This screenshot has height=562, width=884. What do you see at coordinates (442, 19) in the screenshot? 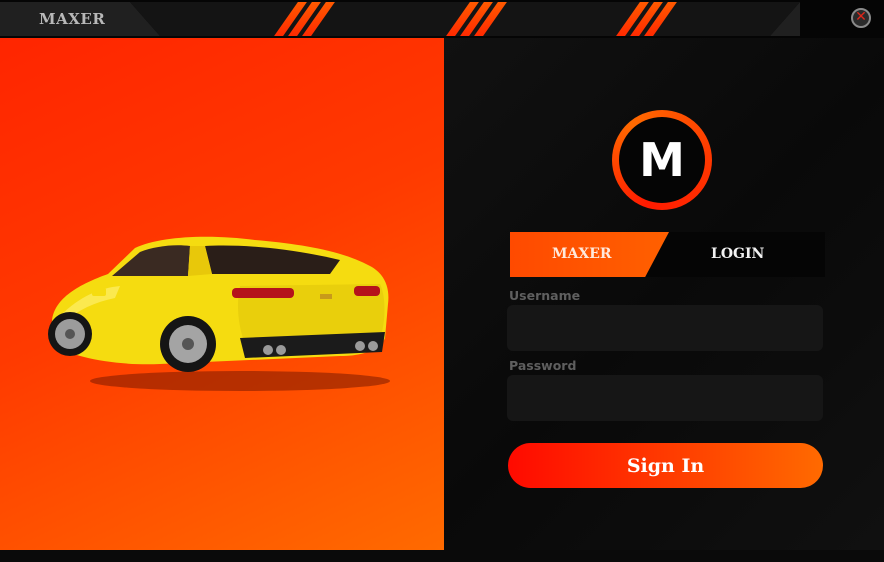
I see `title-bar: MAXER ✕` at bounding box center [442, 19].